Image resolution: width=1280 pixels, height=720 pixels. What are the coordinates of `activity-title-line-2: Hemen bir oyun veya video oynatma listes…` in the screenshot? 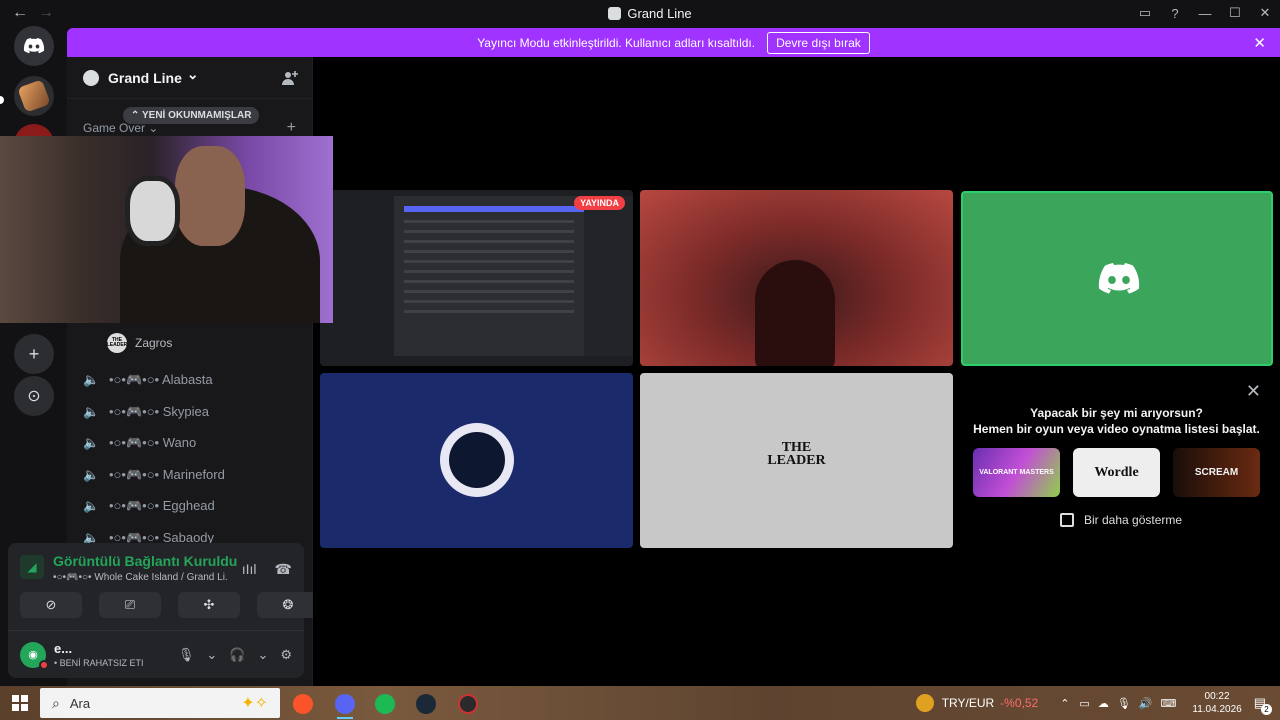 It's located at (1116, 429).